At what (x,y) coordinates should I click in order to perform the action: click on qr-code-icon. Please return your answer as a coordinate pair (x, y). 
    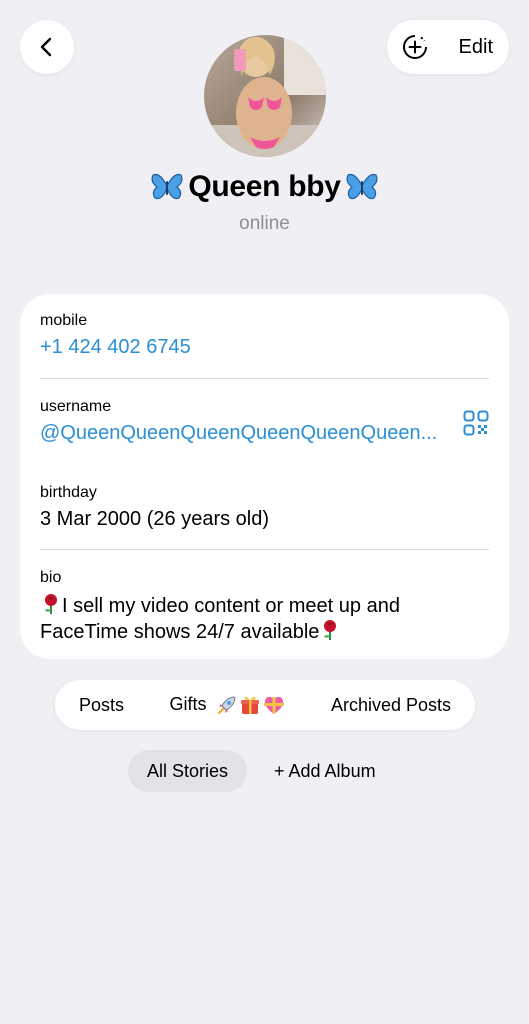
    Looking at the image, I should click on (476, 423).